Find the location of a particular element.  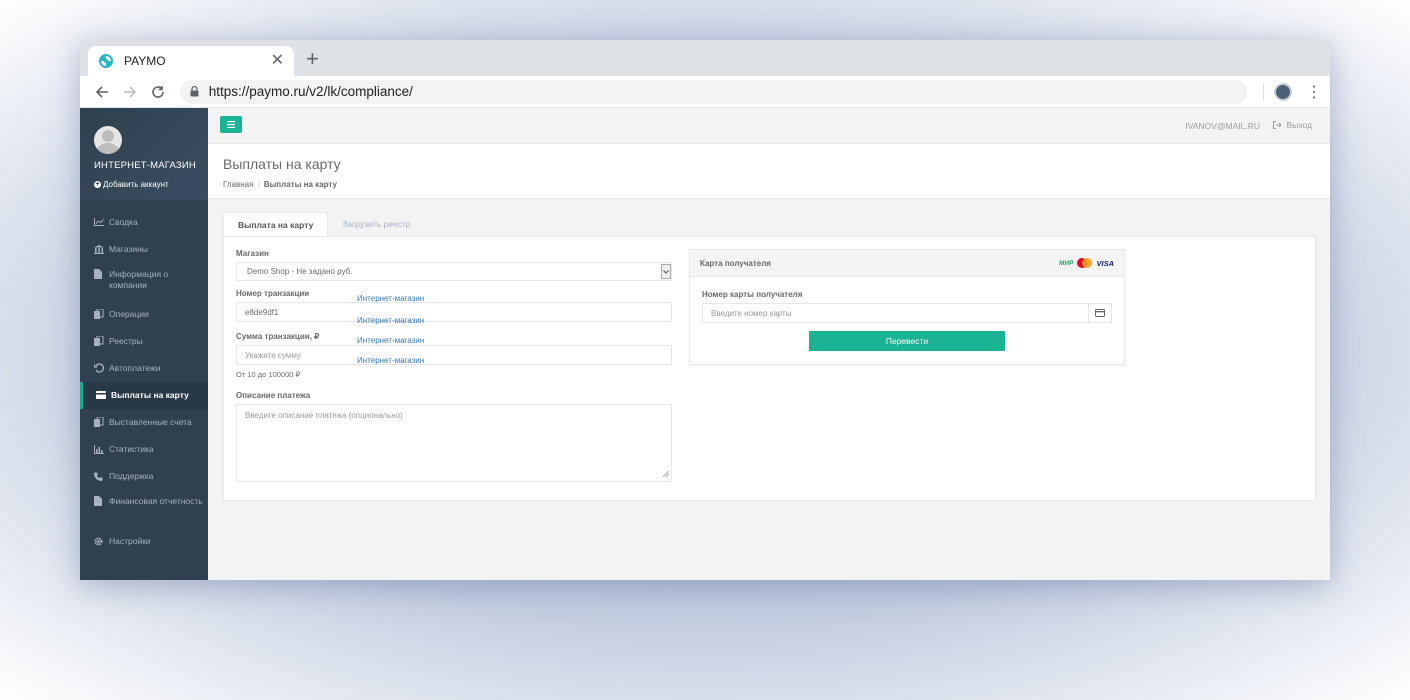

sidebar-item-summary: Сводка is located at coordinates (144, 222).